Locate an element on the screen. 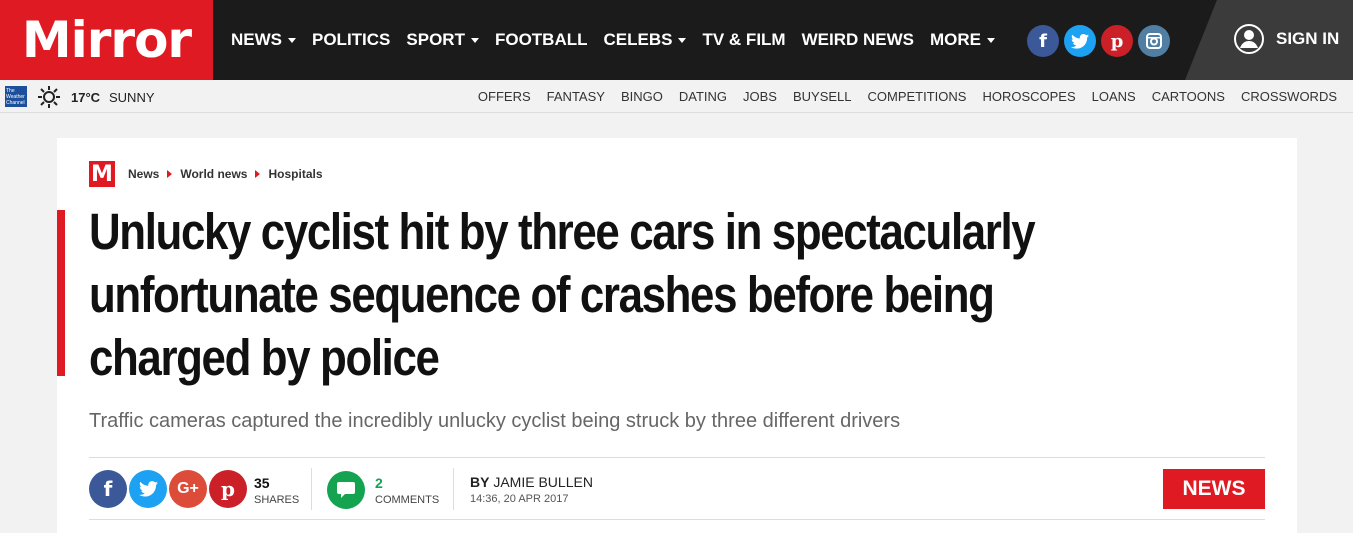  nav-item-label: CELEBS is located at coordinates (638, 39).